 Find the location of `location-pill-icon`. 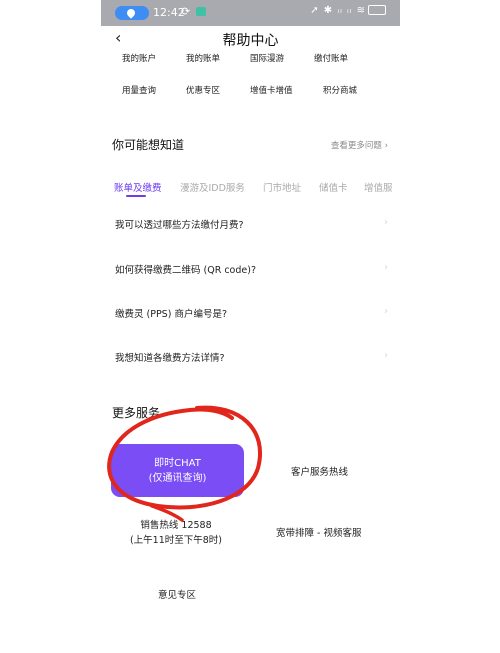

location-pill-icon is located at coordinates (132, 13).